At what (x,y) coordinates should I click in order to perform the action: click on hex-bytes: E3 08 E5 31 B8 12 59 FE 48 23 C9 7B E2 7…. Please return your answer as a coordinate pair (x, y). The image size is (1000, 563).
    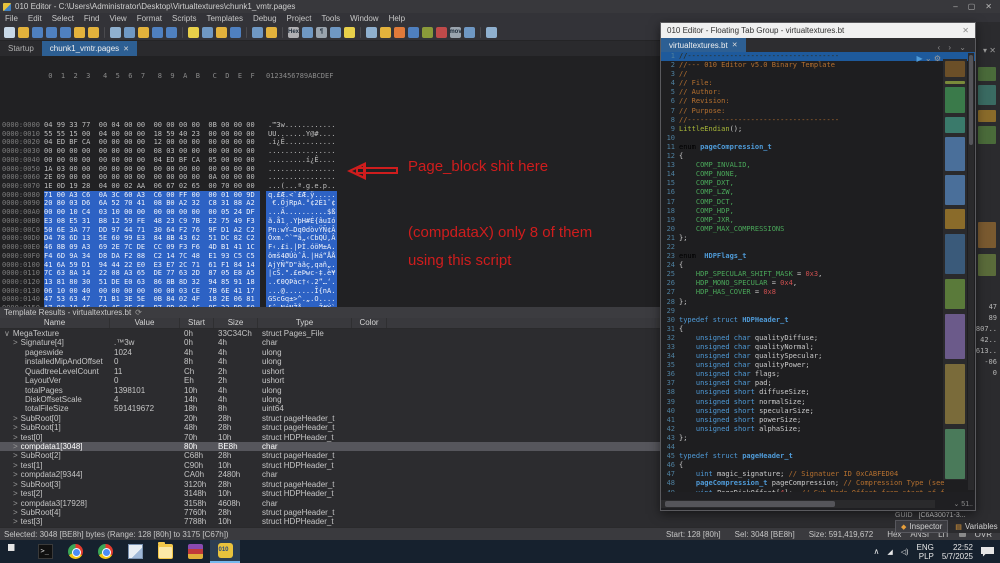
    Looking at the image, I should click on (152, 221).